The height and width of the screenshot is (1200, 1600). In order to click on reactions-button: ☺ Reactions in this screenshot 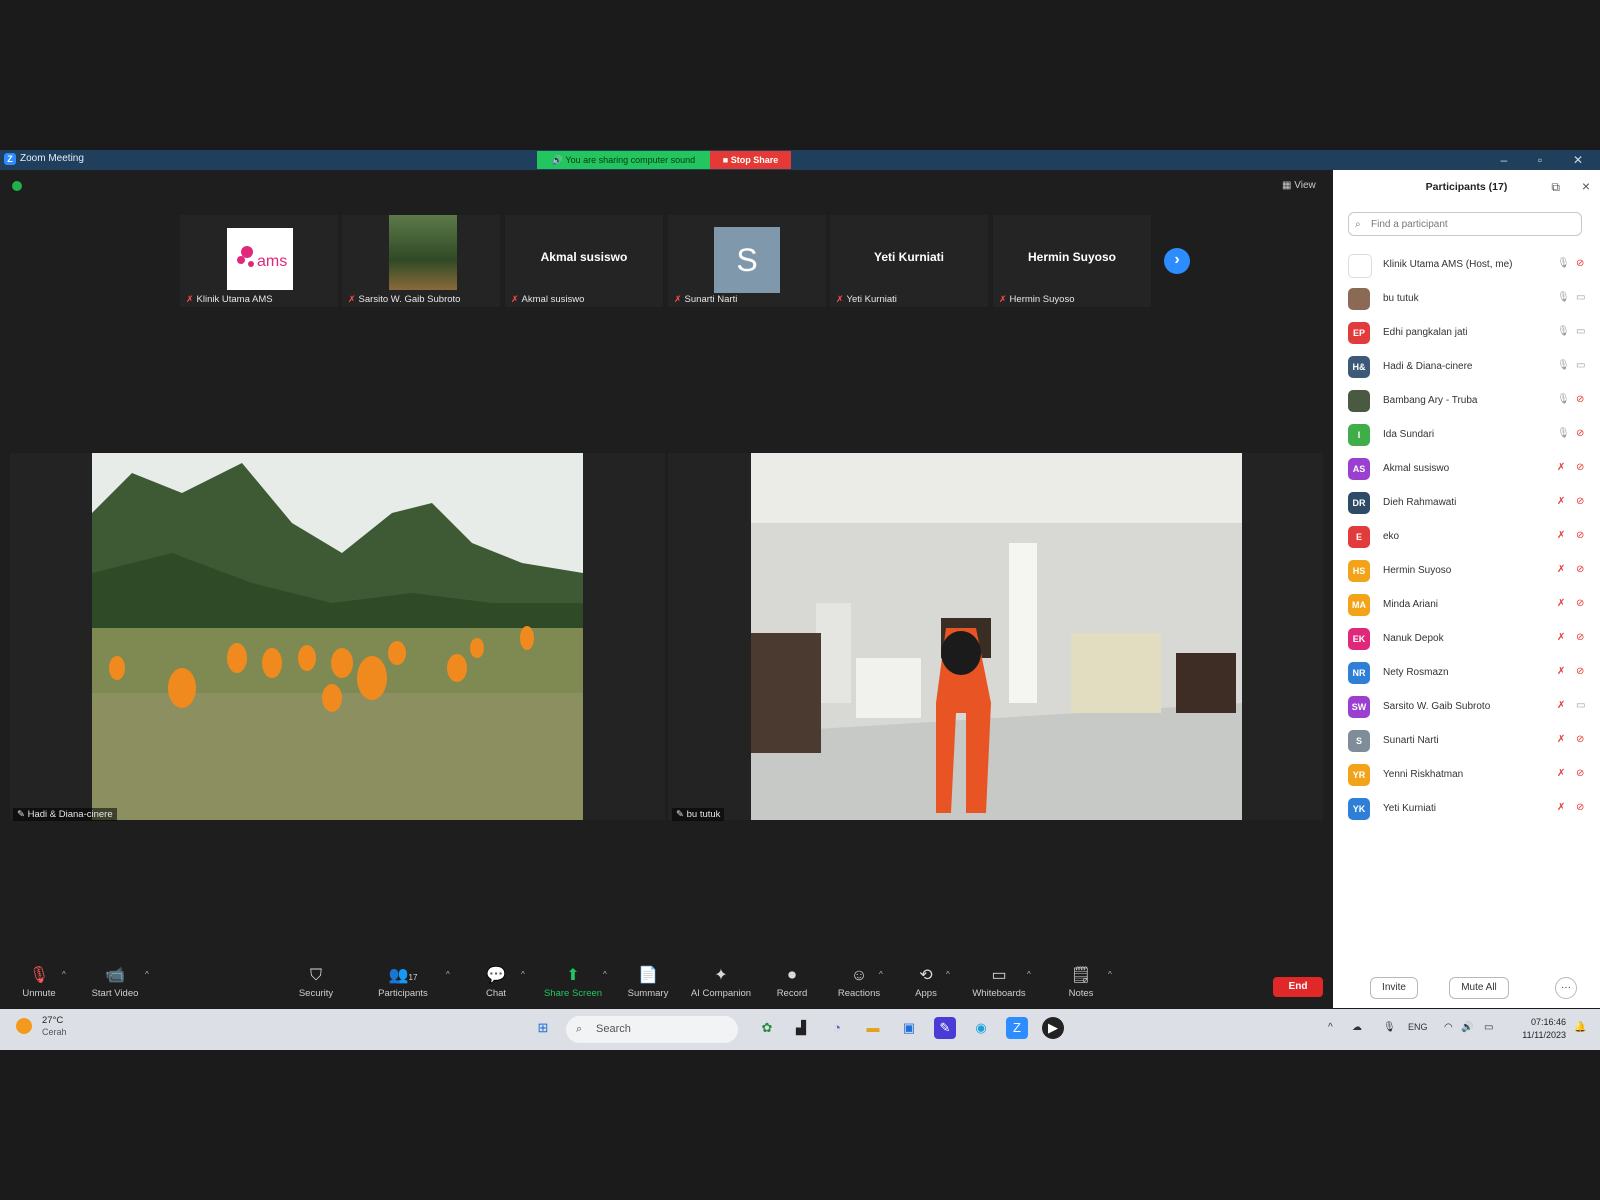, I will do `click(859, 982)`.